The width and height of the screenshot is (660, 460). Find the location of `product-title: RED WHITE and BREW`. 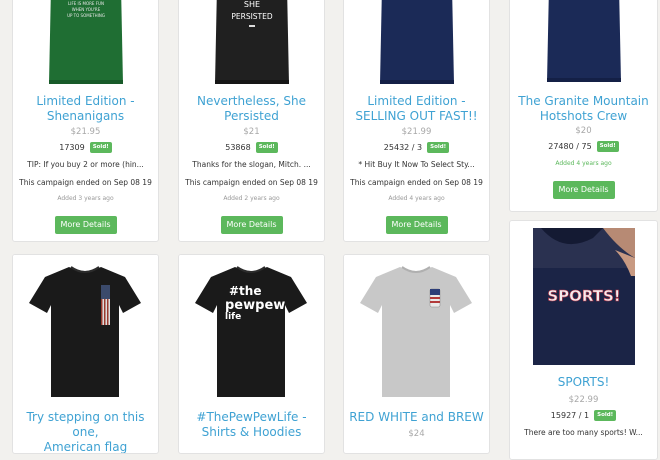

product-title: RED WHITE and BREW is located at coordinates (416, 417).